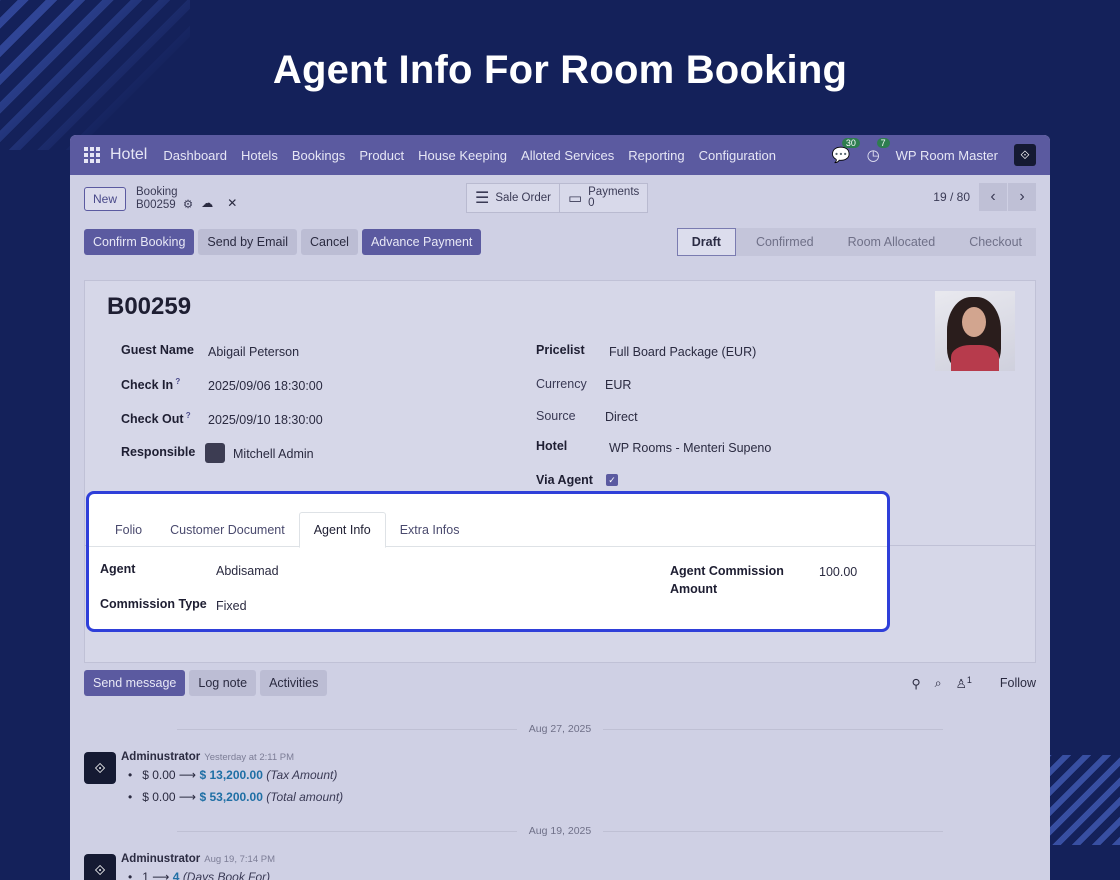 This screenshot has height=880, width=1120. What do you see at coordinates (947, 155) in the screenshot?
I see `company-switcher: WP Room Master` at bounding box center [947, 155].